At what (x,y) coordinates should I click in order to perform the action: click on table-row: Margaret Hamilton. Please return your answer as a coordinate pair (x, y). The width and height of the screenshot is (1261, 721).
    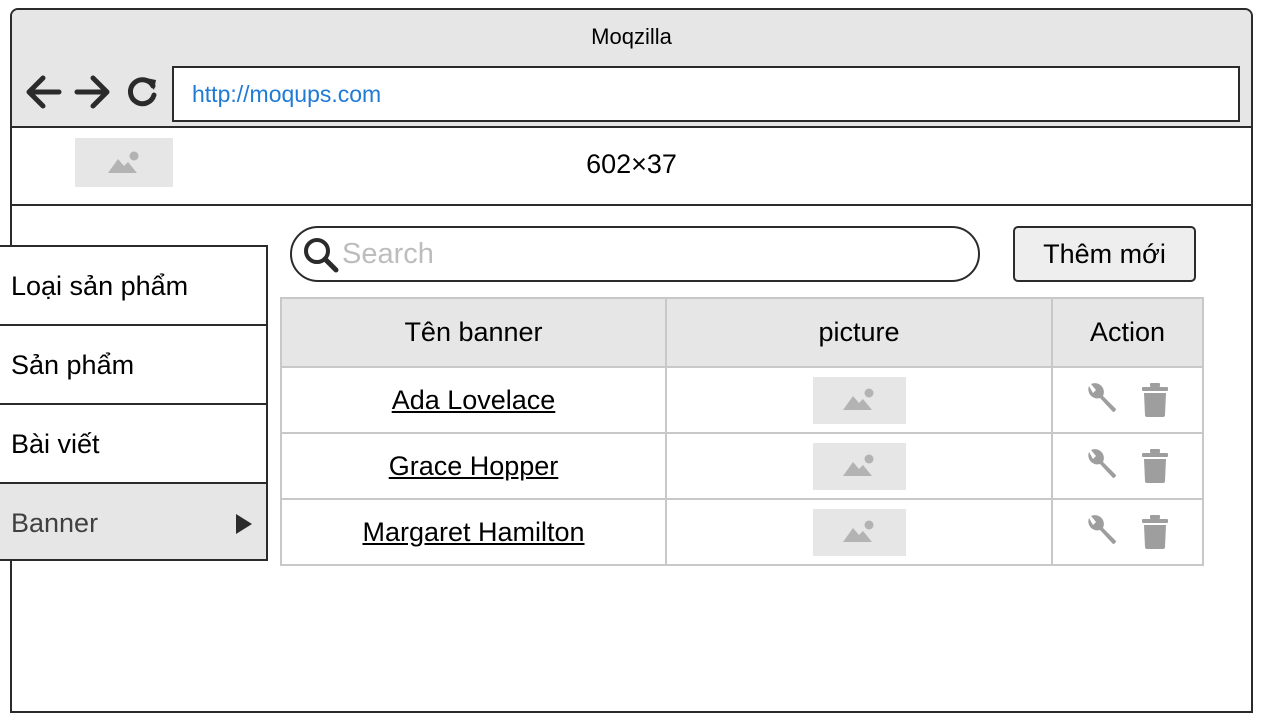
    Looking at the image, I should click on (742, 532).